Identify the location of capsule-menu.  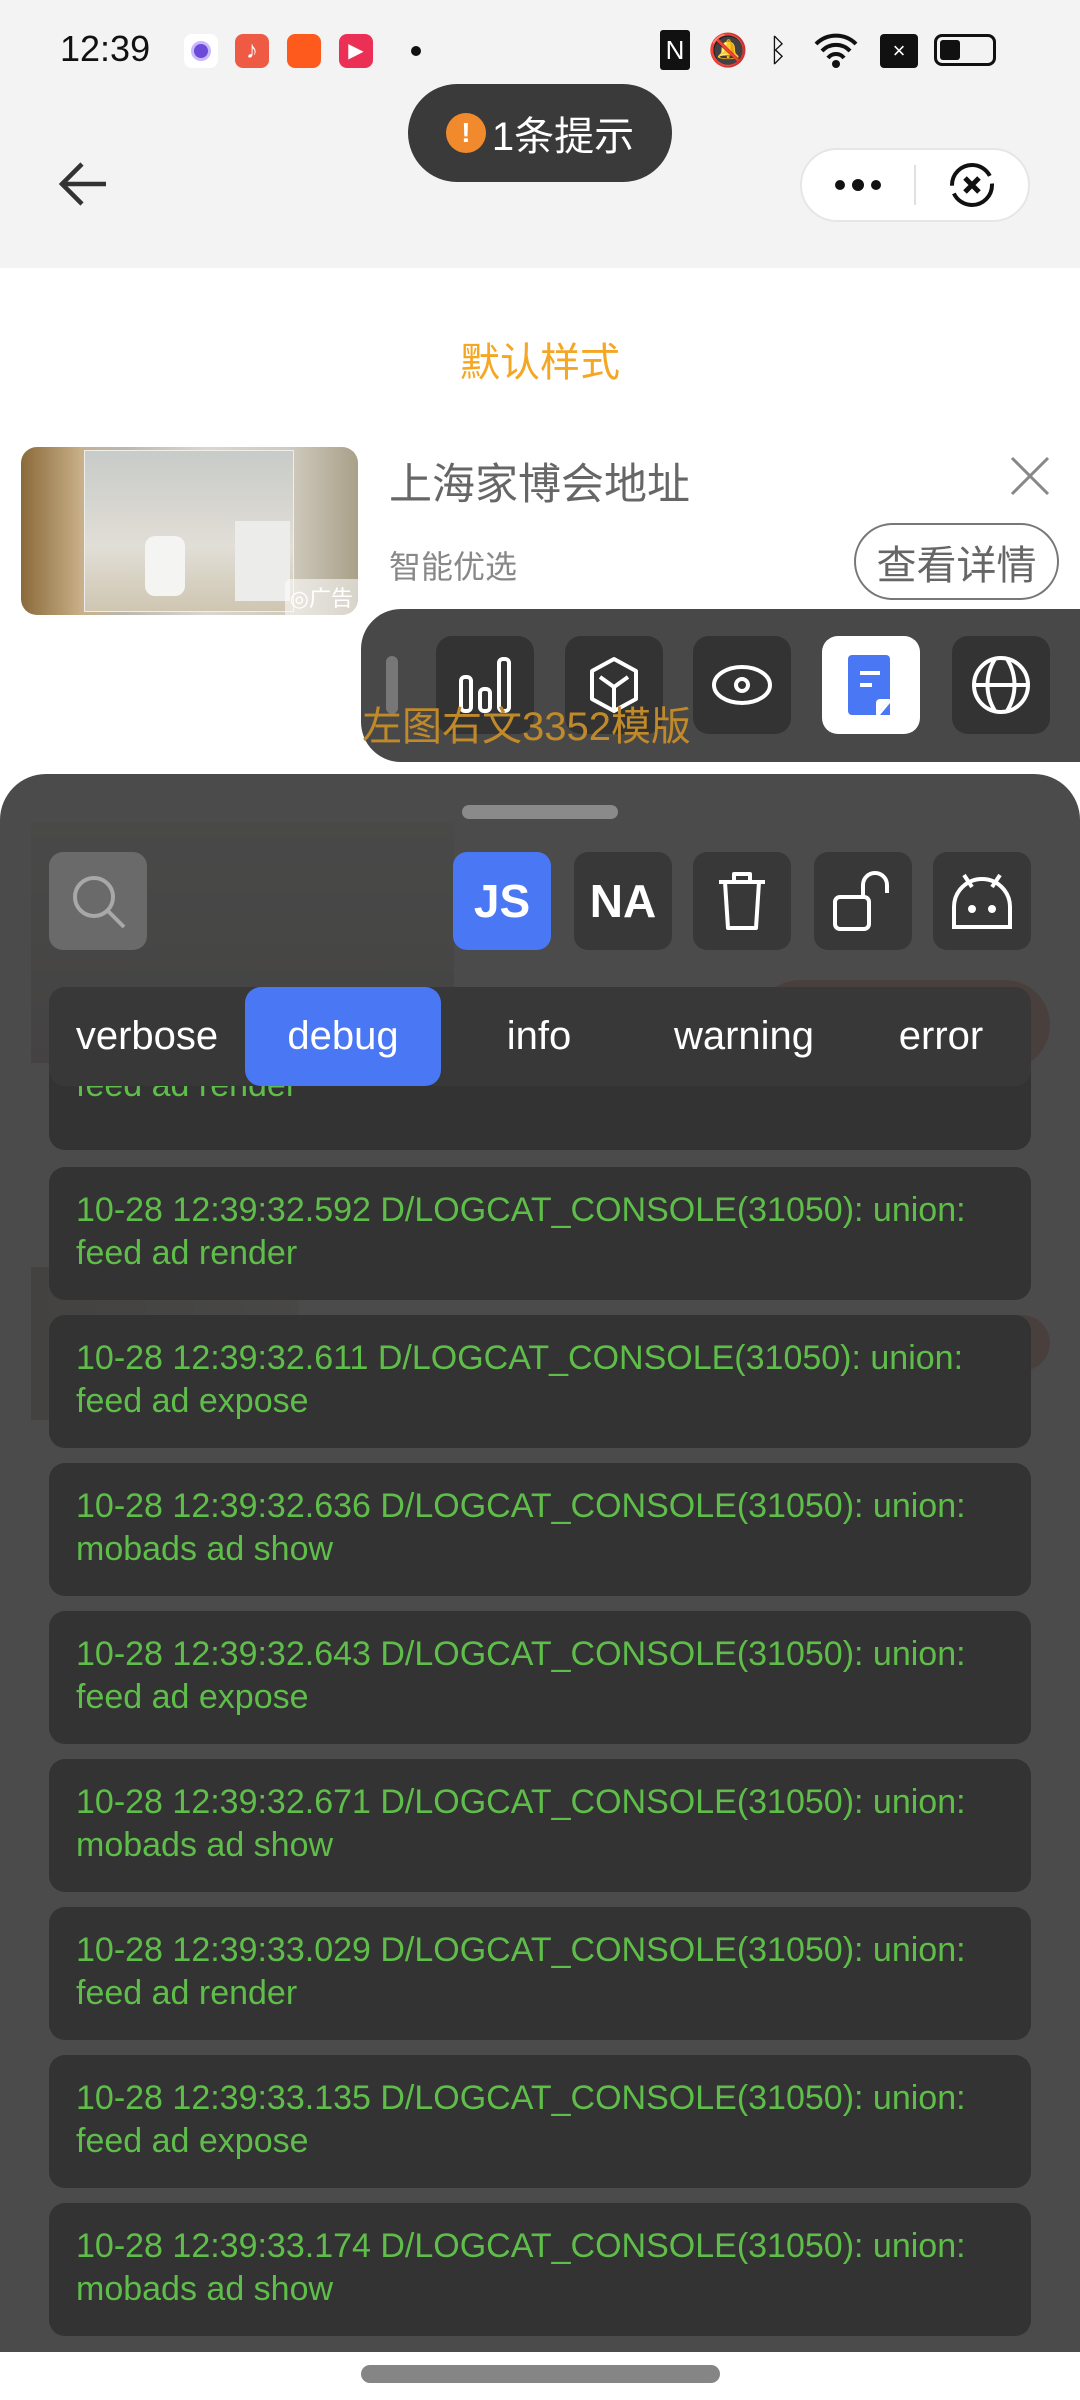
(915, 185).